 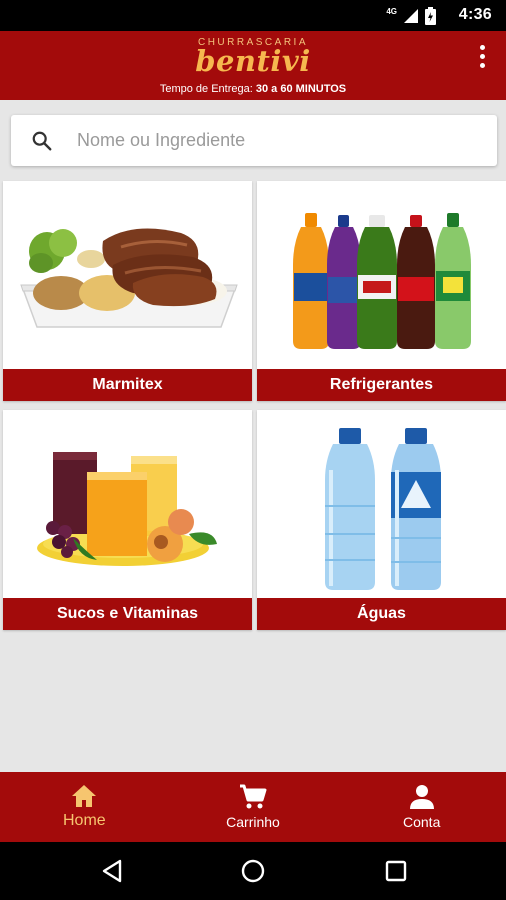 I want to click on status-bar: 4G 4:36, so click(x=253, y=15).